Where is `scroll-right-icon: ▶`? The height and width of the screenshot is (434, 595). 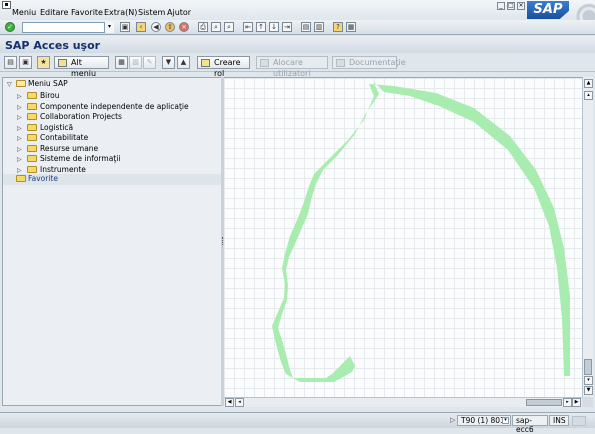
scroll-right-icon: ▶ is located at coordinates (576, 402).